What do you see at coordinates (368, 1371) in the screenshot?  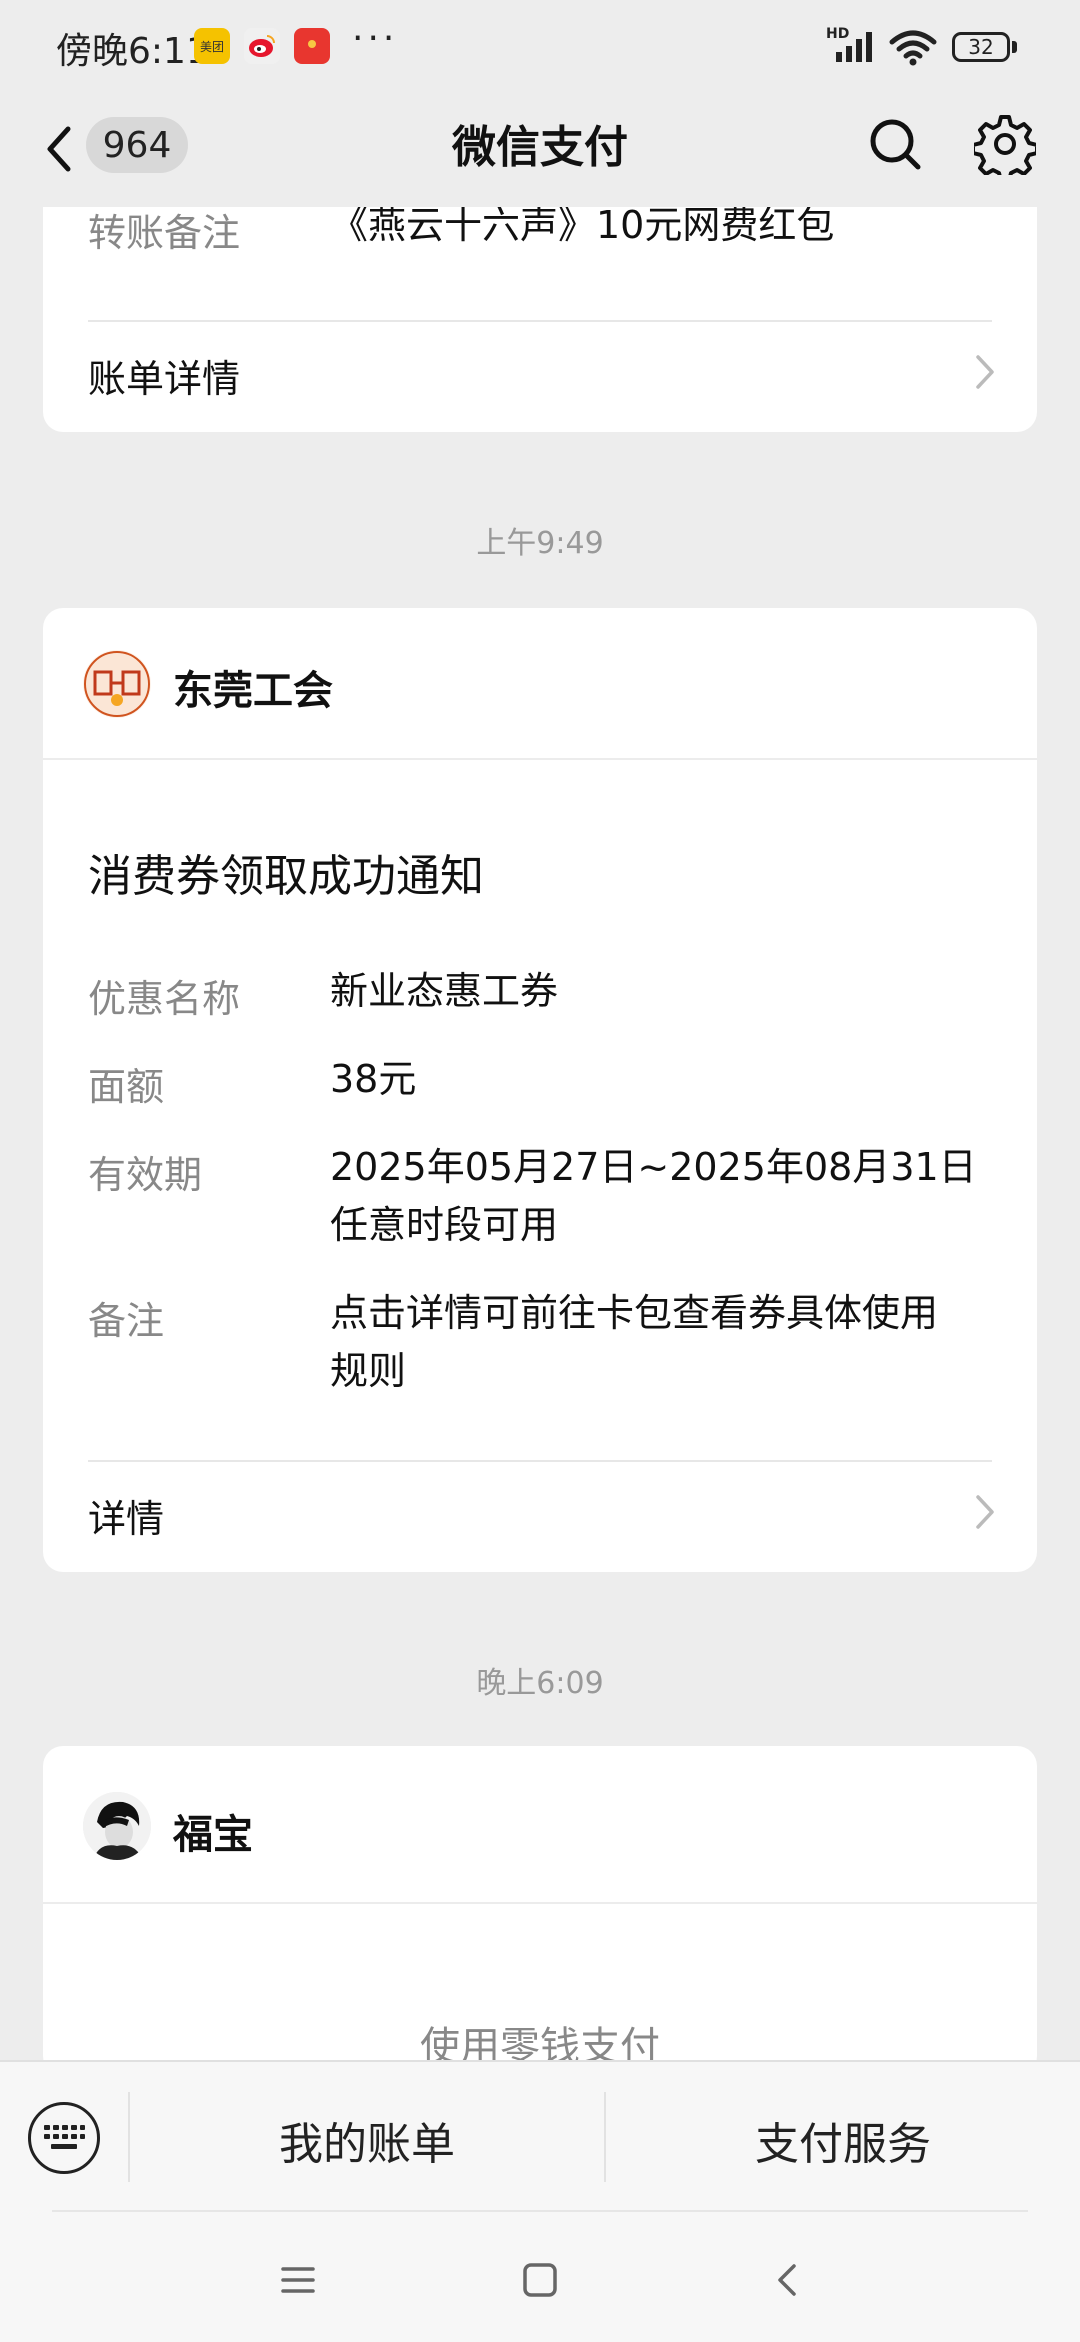 I see `field-value-line2: 规则` at bounding box center [368, 1371].